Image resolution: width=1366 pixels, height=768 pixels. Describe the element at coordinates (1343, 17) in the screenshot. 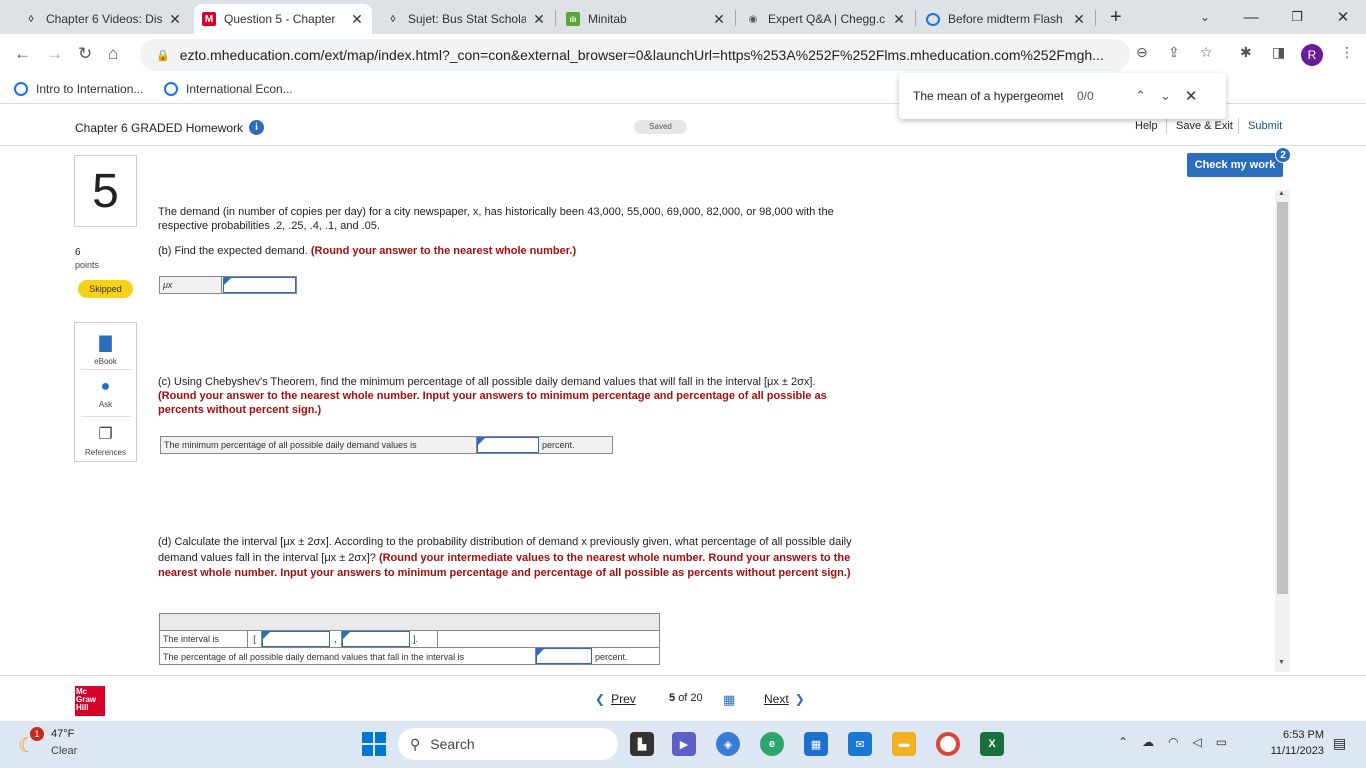

I see `close-window-icon: ✕` at that location.